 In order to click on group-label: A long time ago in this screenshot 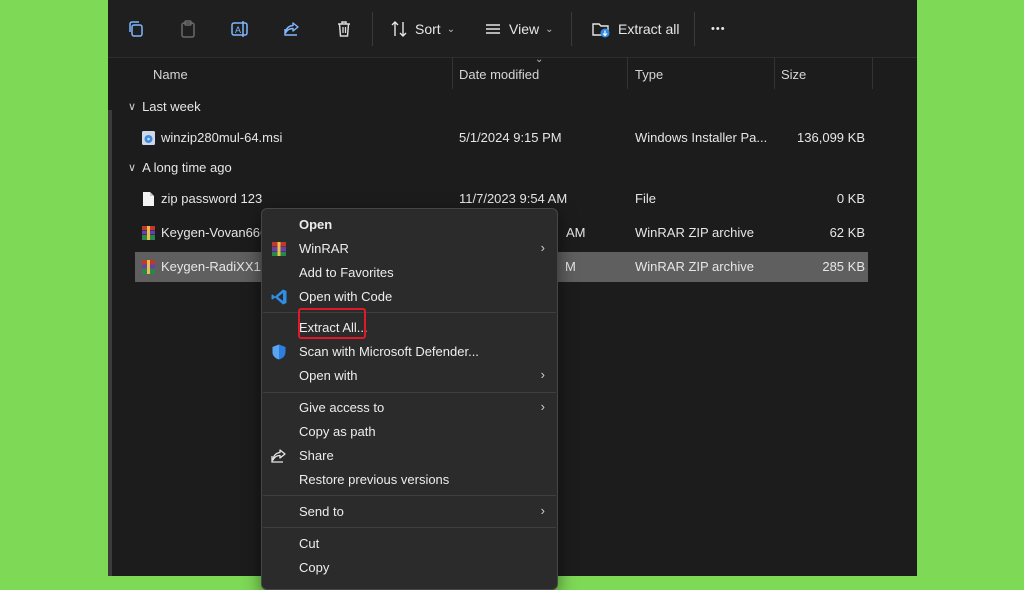, I will do `click(187, 167)`.